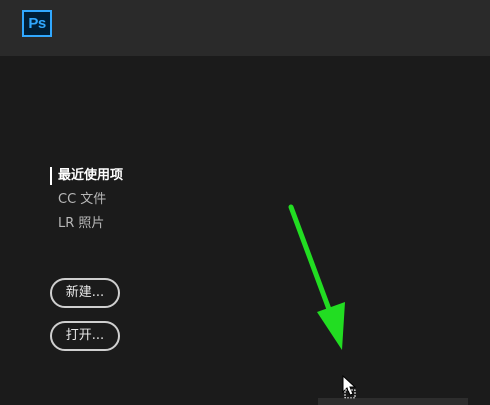 The height and width of the screenshot is (405, 490). Describe the element at coordinates (86, 224) in the screenshot. I see `sidebar-item-lr-photos: LR 照片` at that location.